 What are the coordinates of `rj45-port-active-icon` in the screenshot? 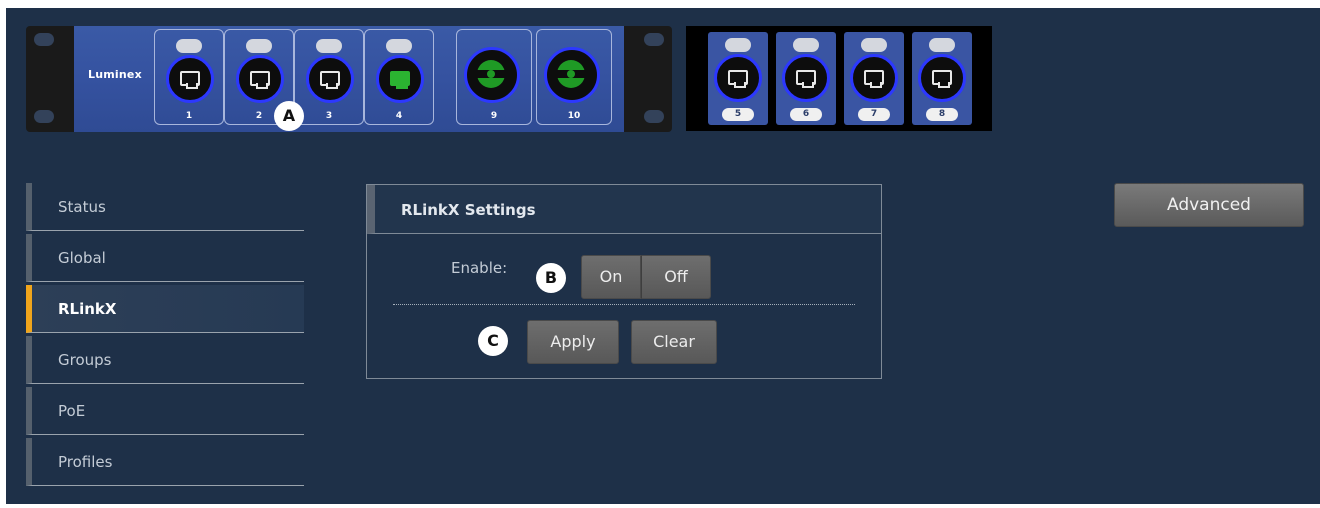 It's located at (400, 79).